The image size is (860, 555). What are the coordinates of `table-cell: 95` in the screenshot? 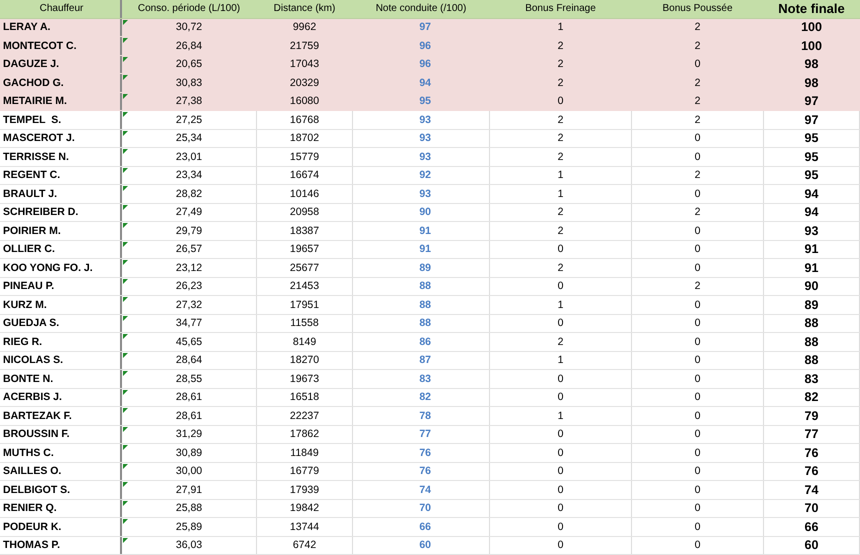 It's located at (812, 138).